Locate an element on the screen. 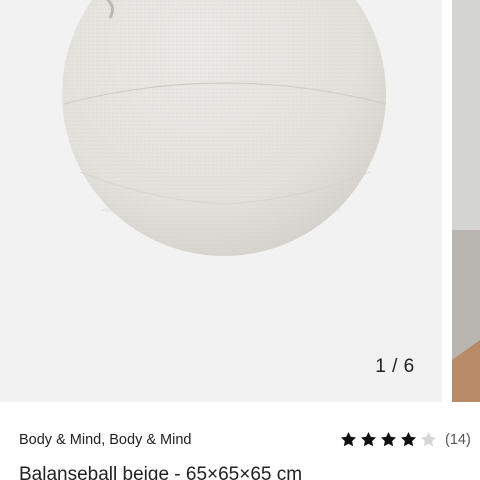  product-rating: (14) is located at coordinates (405, 439).